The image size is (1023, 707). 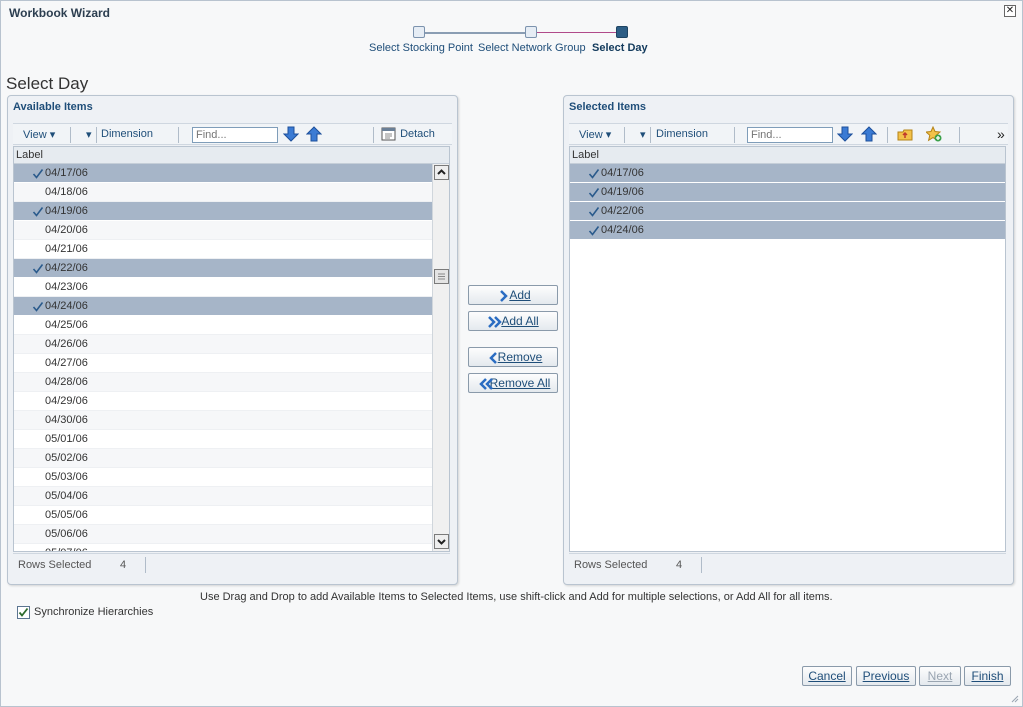 I want to click on list-item: 04/29/06, so click(x=223, y=401).